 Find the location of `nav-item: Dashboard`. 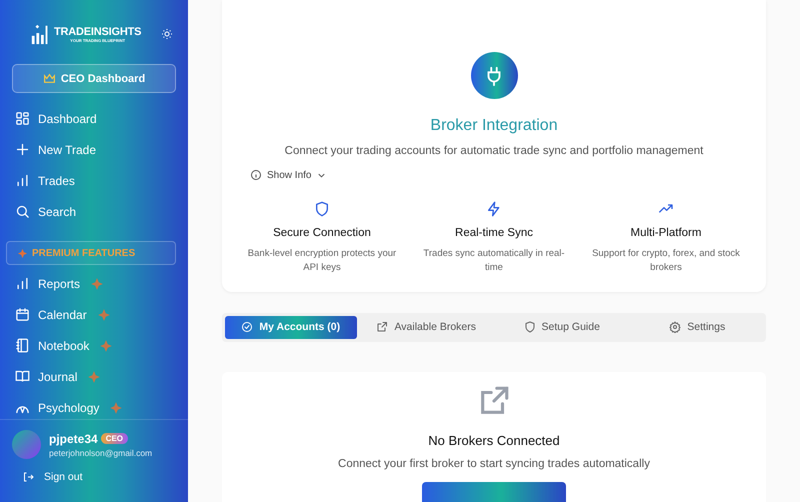

nav-item: Dashboard is located at coordinates (95, 118).